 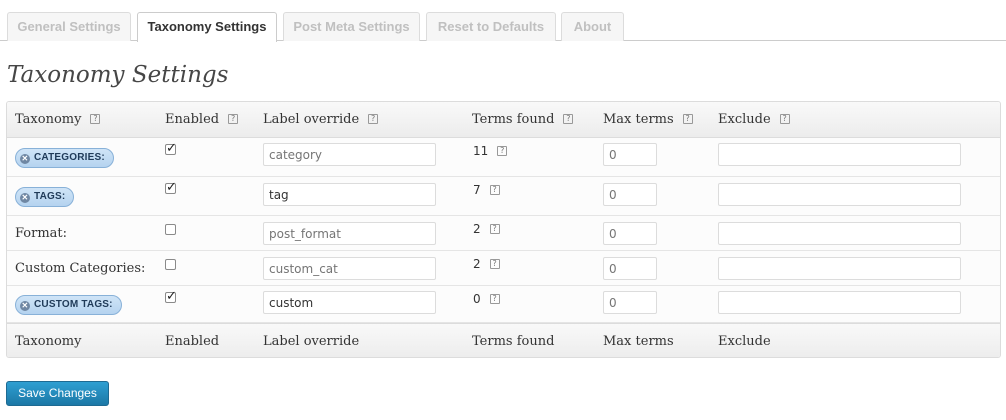 I want to click on terms-found: 11?, so click(x=490, y=151).